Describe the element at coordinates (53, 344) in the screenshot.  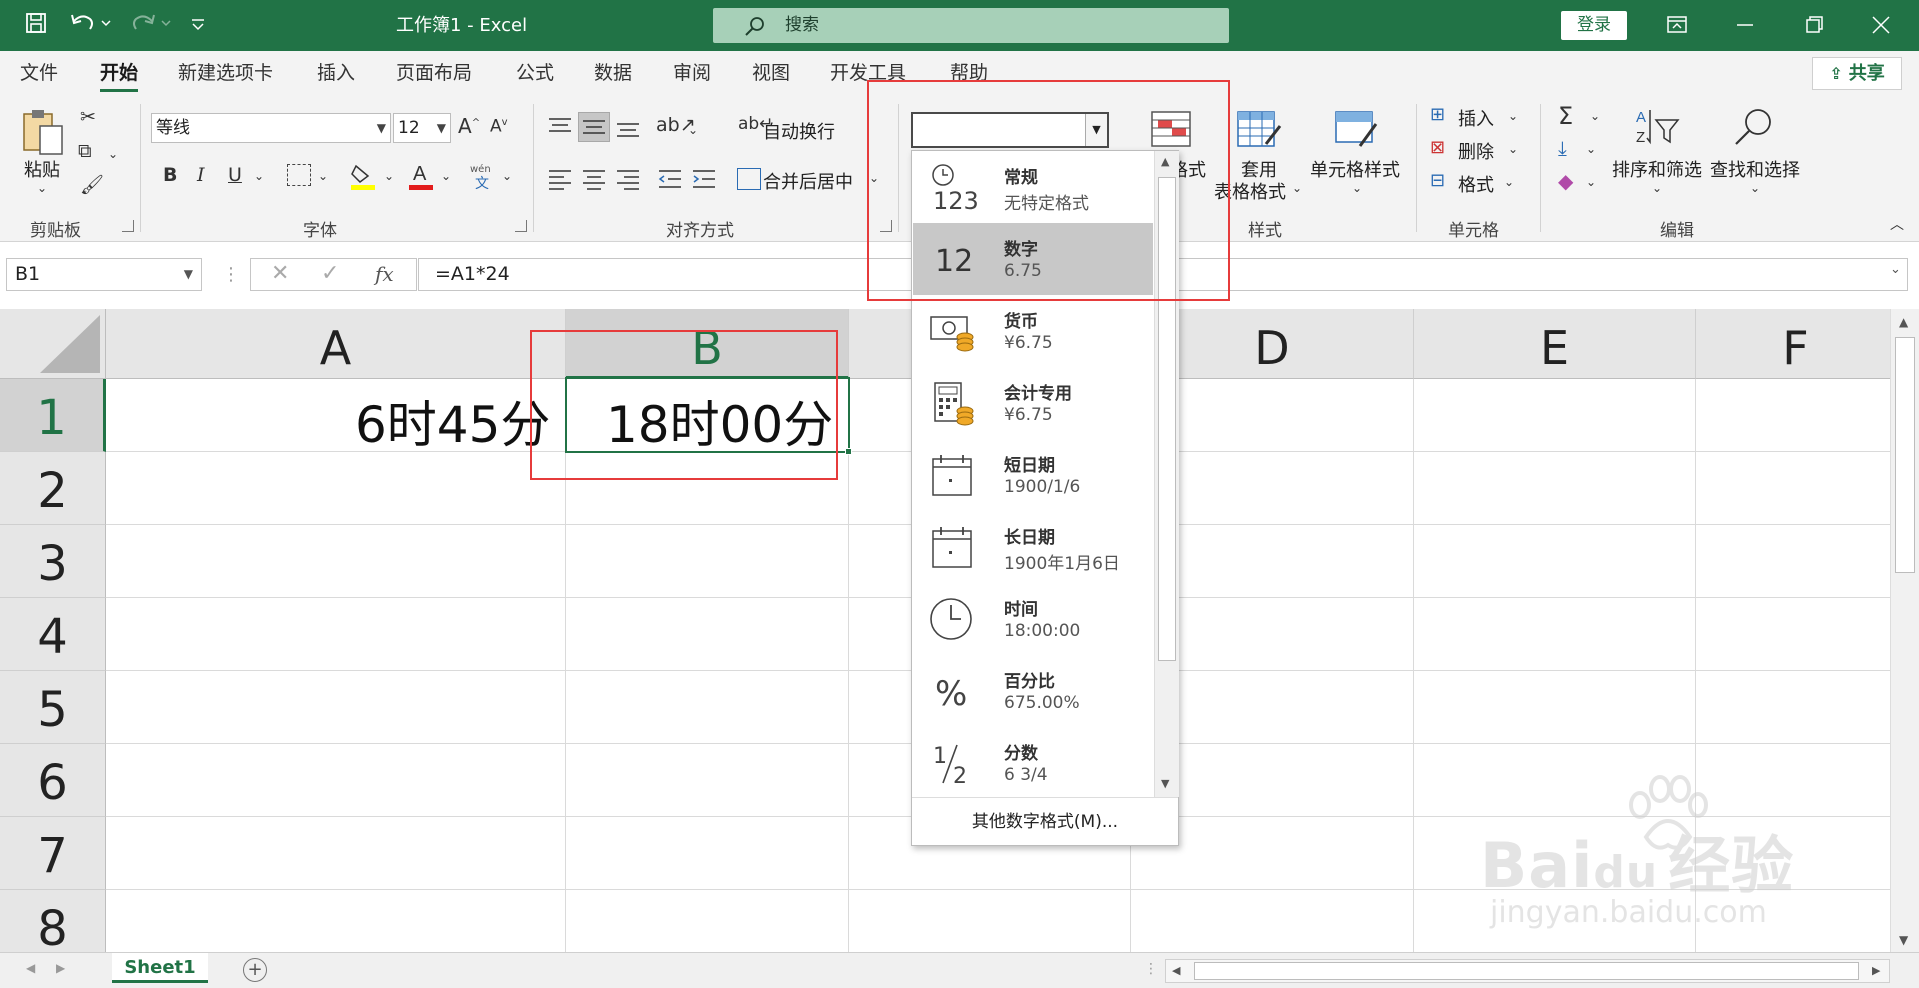
I see `select-all-corner` at that location.